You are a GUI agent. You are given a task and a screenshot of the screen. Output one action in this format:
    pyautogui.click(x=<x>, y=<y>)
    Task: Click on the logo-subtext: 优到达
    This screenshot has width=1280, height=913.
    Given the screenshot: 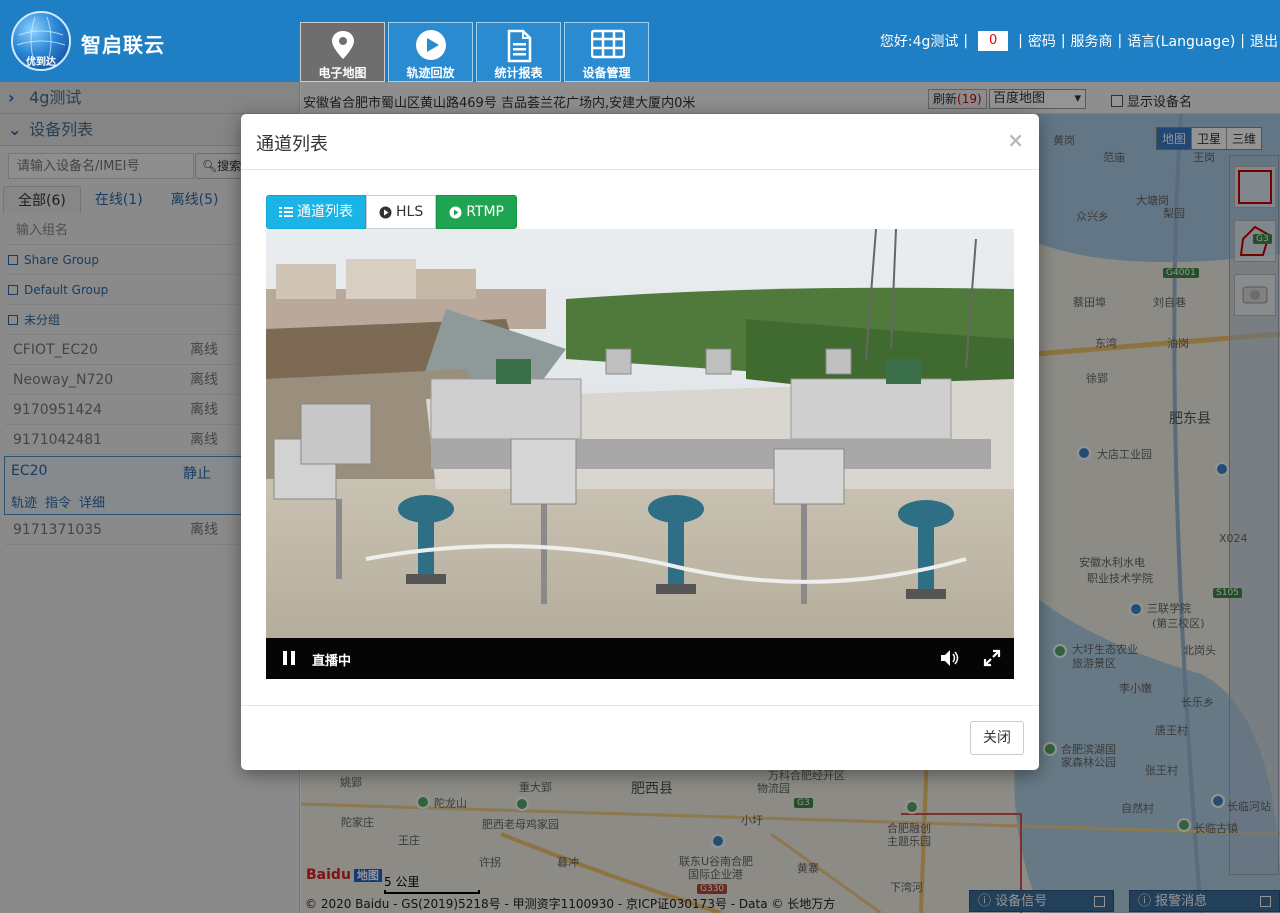 What is the action you would take?
    pyautogui.click(x=41, y=62)
    